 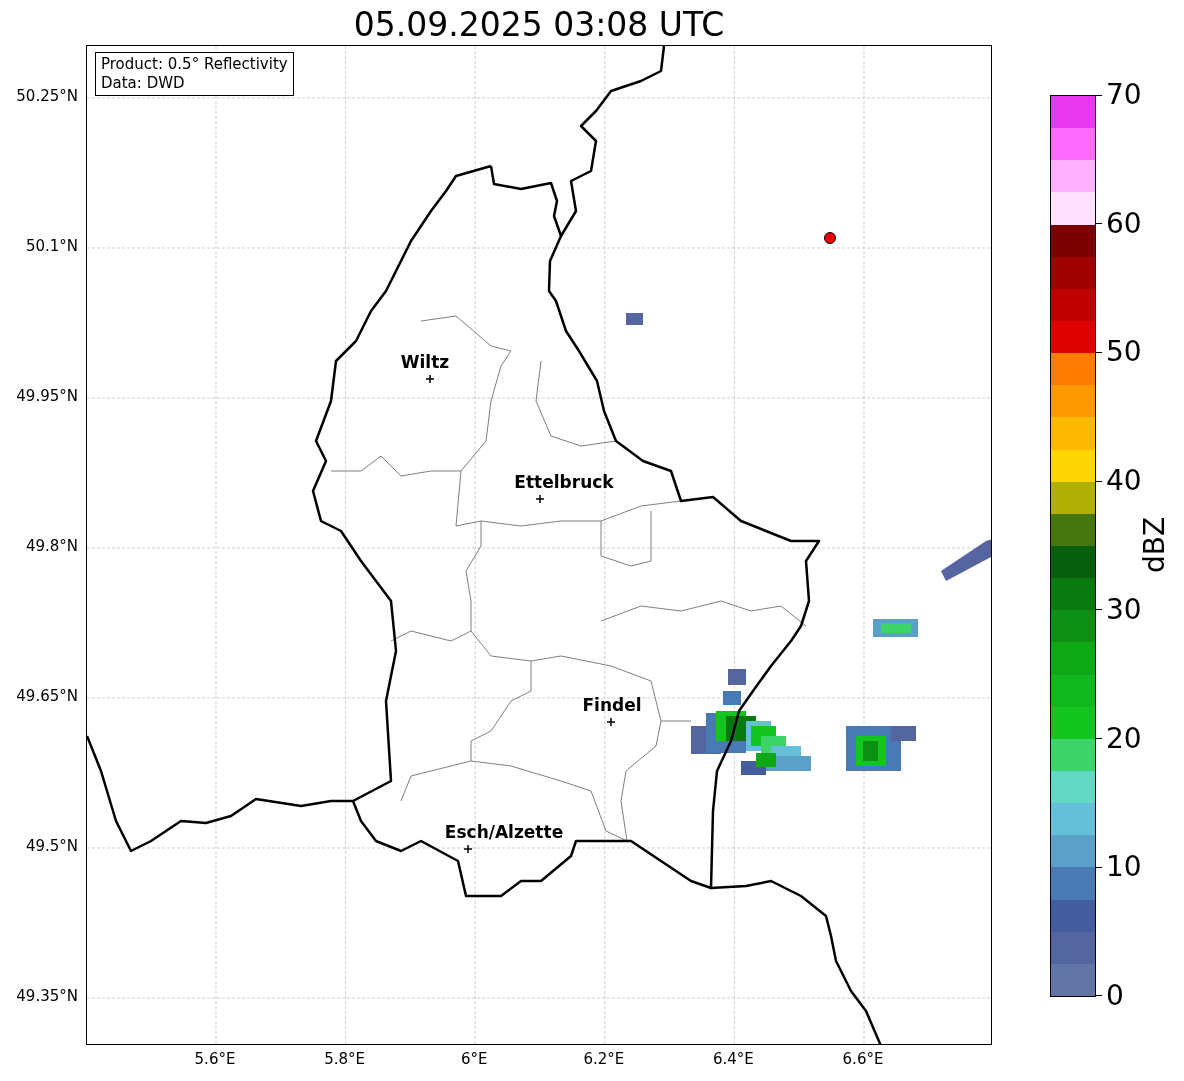 What do you see at coordinates (504, 832) in the screenshot?
I see `city-label: Esch/Alzette` at bounding box center [504, 832].